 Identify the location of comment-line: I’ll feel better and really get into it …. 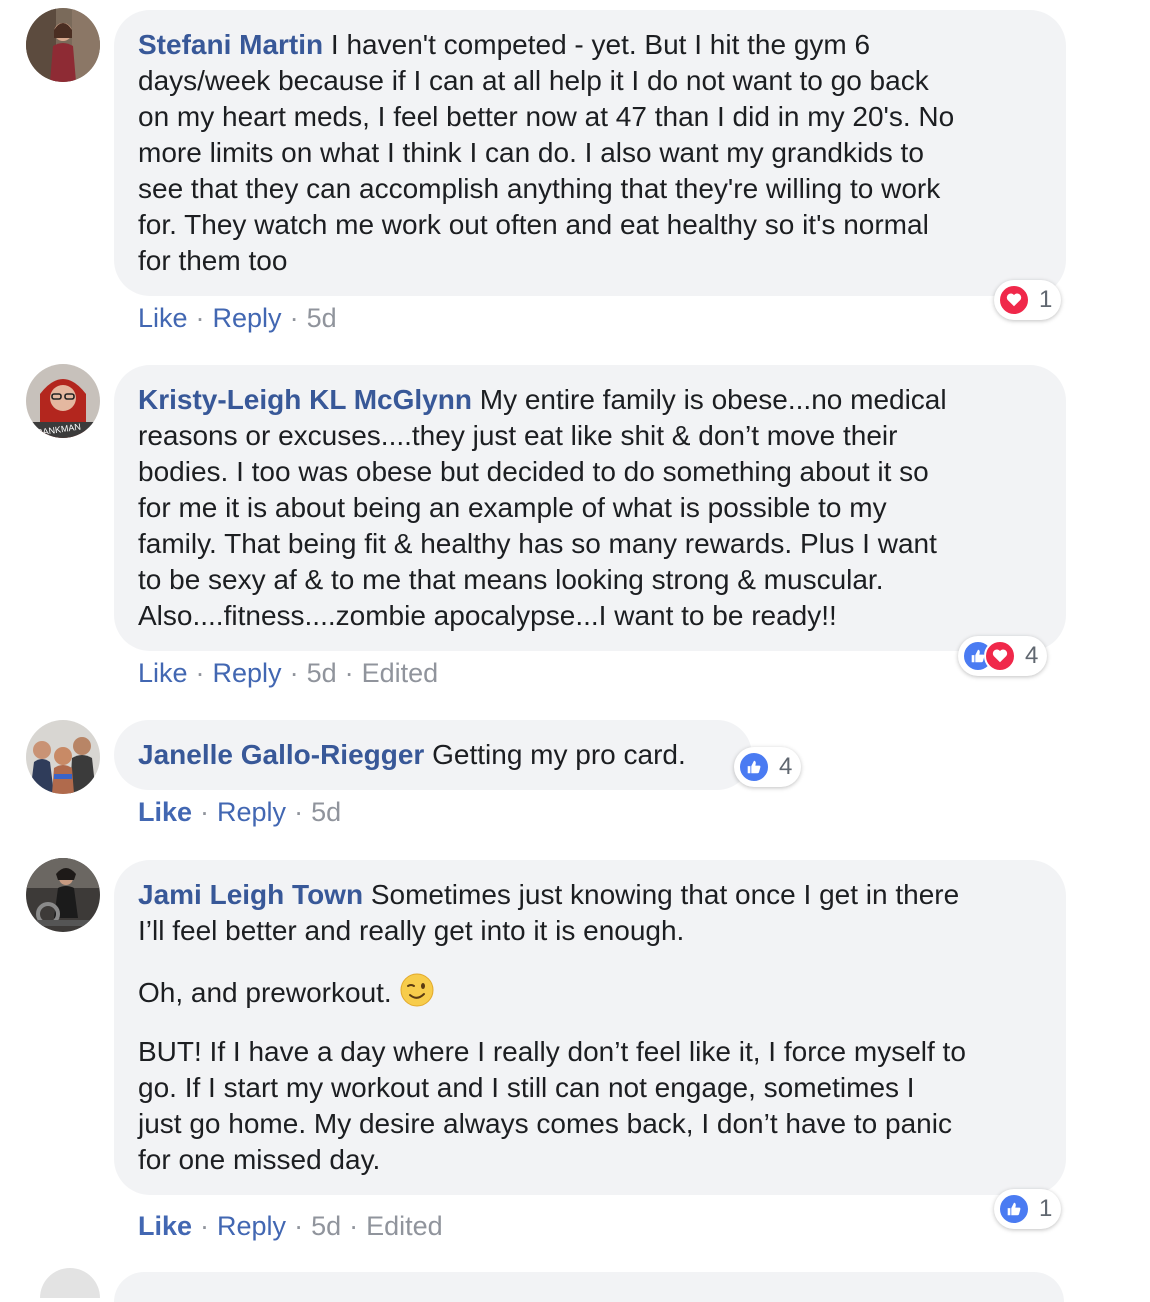
(411, 930).